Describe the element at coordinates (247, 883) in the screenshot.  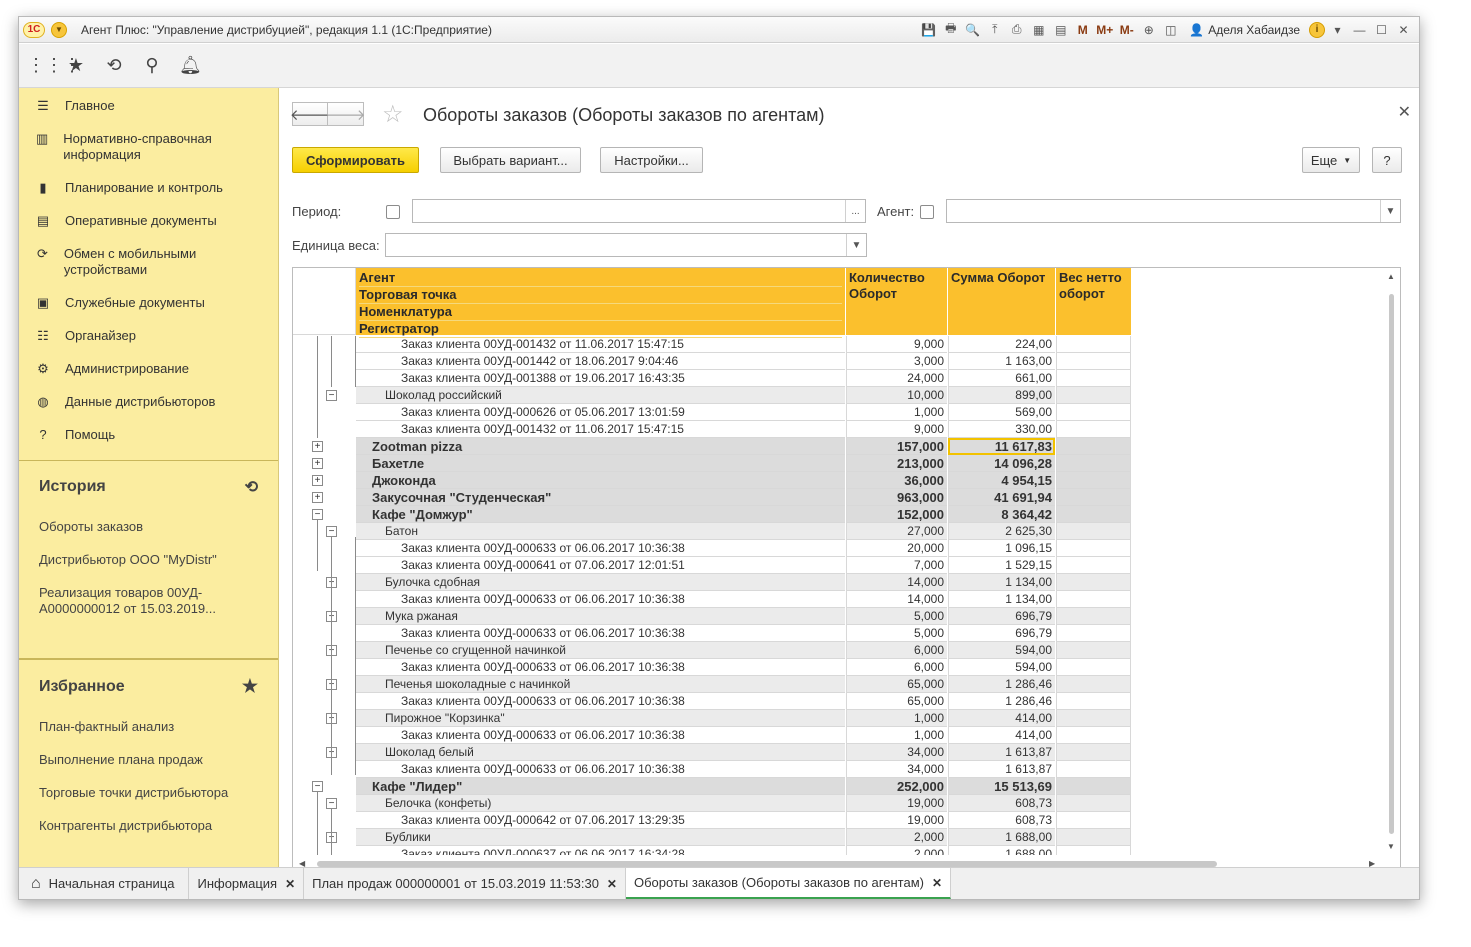
I see `window-tab: Информация ✕` at that location.